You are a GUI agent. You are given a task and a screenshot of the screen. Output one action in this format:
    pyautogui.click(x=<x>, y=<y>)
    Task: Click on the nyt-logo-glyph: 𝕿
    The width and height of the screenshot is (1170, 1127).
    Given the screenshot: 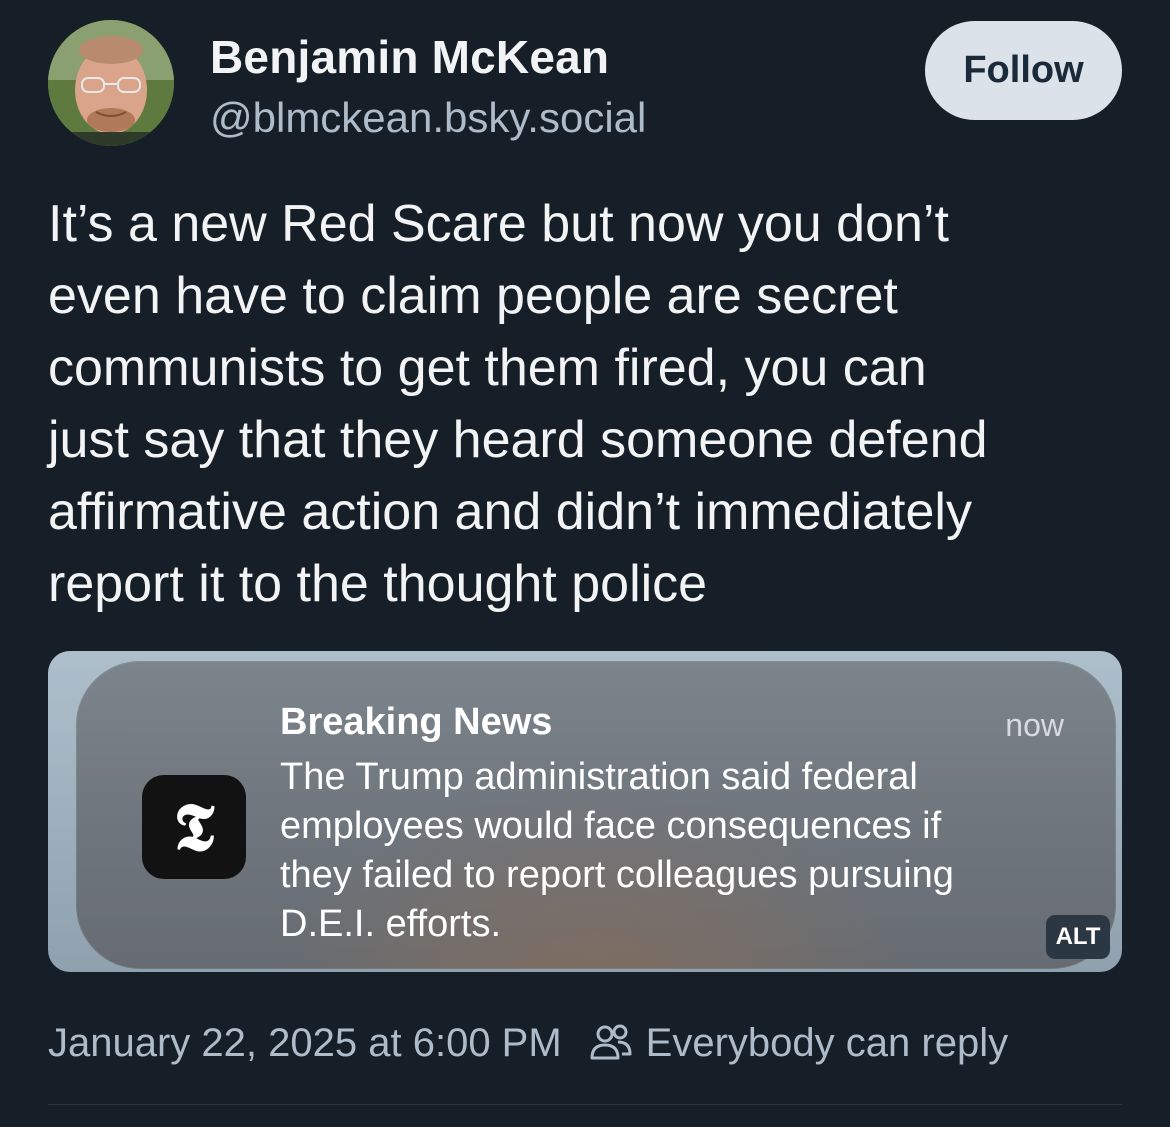 What is the action you would take?
    pyautogui.click(x=194, y=827)
    